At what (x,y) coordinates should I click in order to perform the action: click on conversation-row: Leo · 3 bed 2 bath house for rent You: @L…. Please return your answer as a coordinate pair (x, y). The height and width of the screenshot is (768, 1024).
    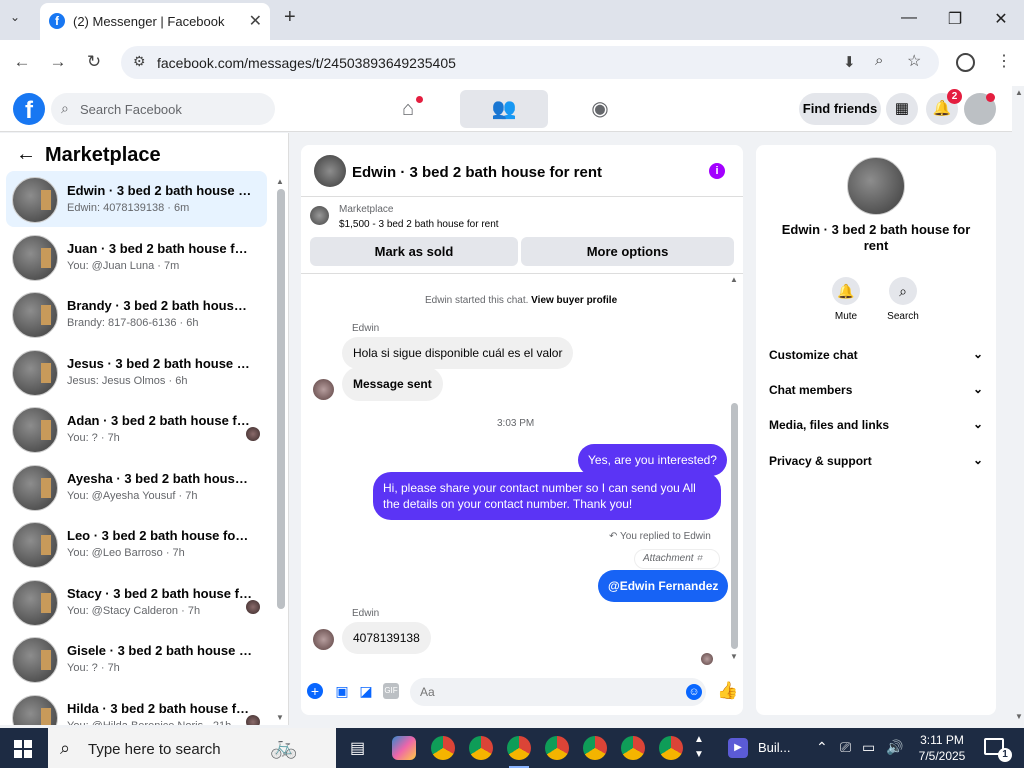
    Looking at the image, I should click on (136, 544).